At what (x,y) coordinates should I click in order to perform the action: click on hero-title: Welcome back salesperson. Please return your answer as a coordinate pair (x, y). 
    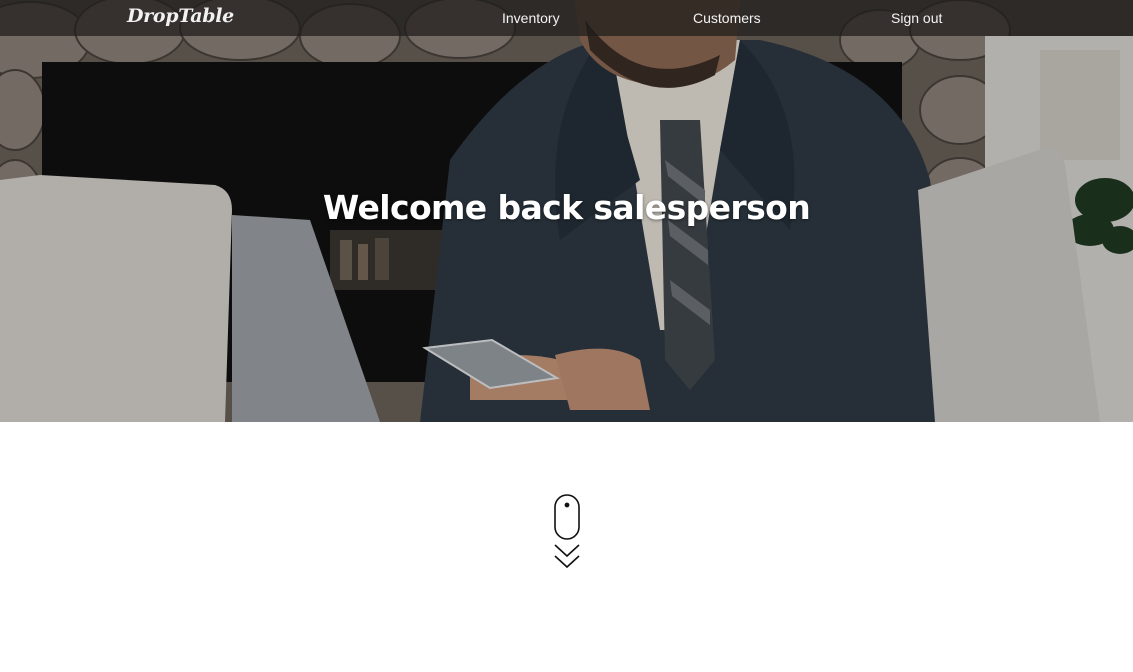
    Looking at the image, I should click on (566, 207).